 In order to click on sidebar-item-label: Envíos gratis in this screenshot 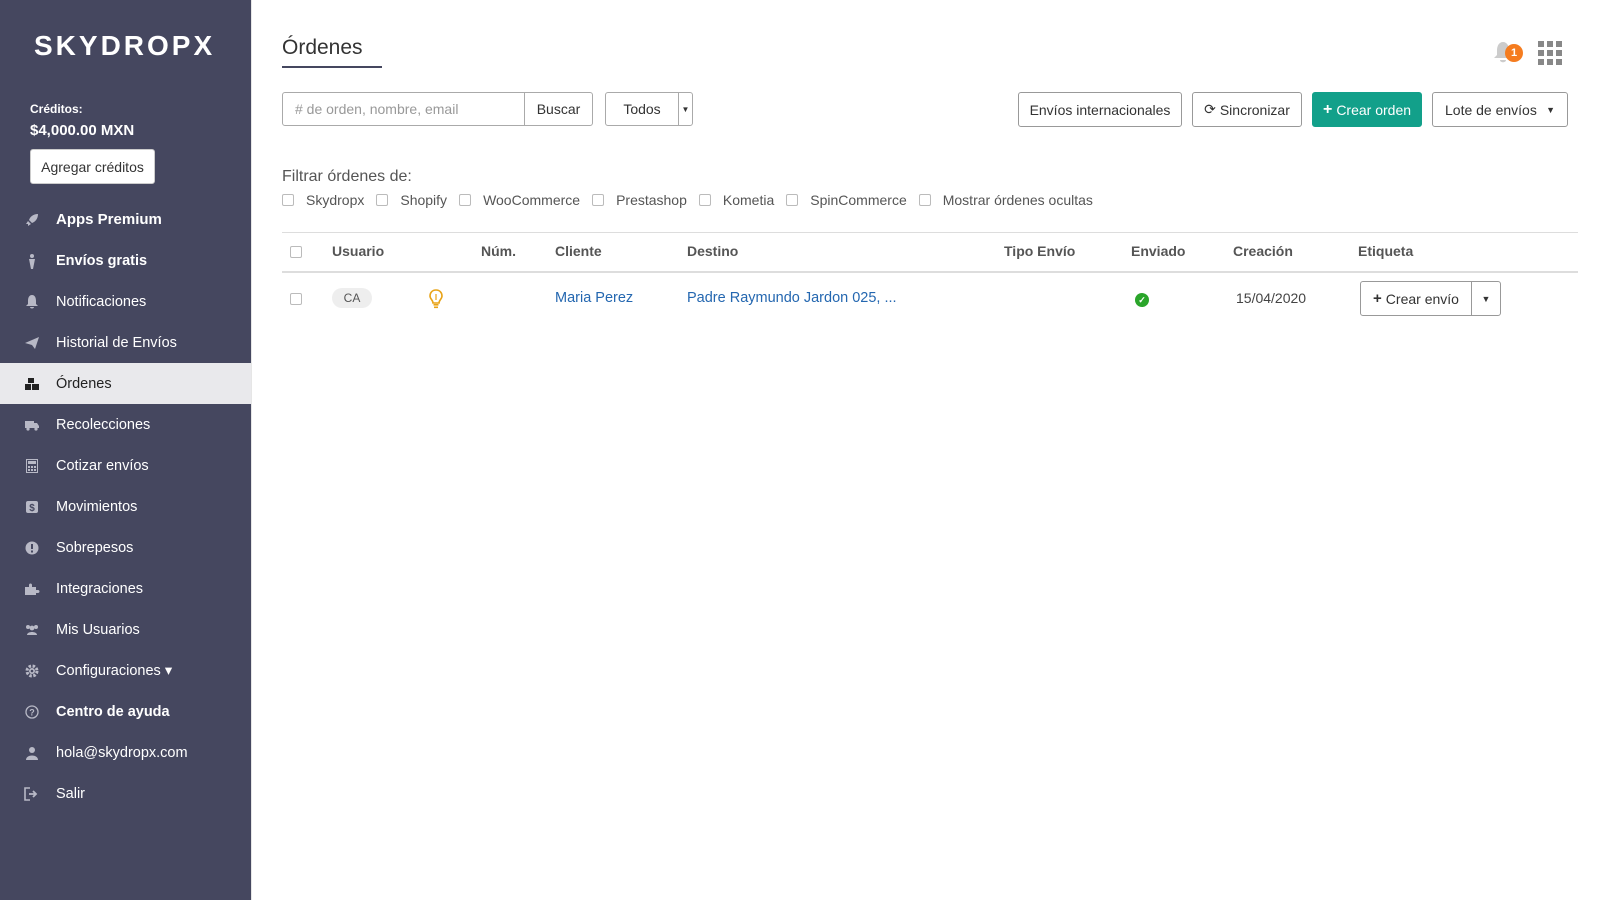, I will do `click(102, 260)`.